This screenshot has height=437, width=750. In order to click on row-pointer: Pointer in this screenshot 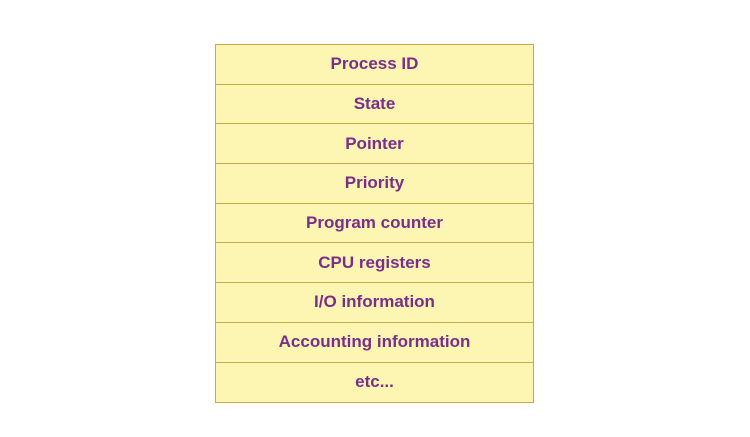, I will do `click(374, 144)`.